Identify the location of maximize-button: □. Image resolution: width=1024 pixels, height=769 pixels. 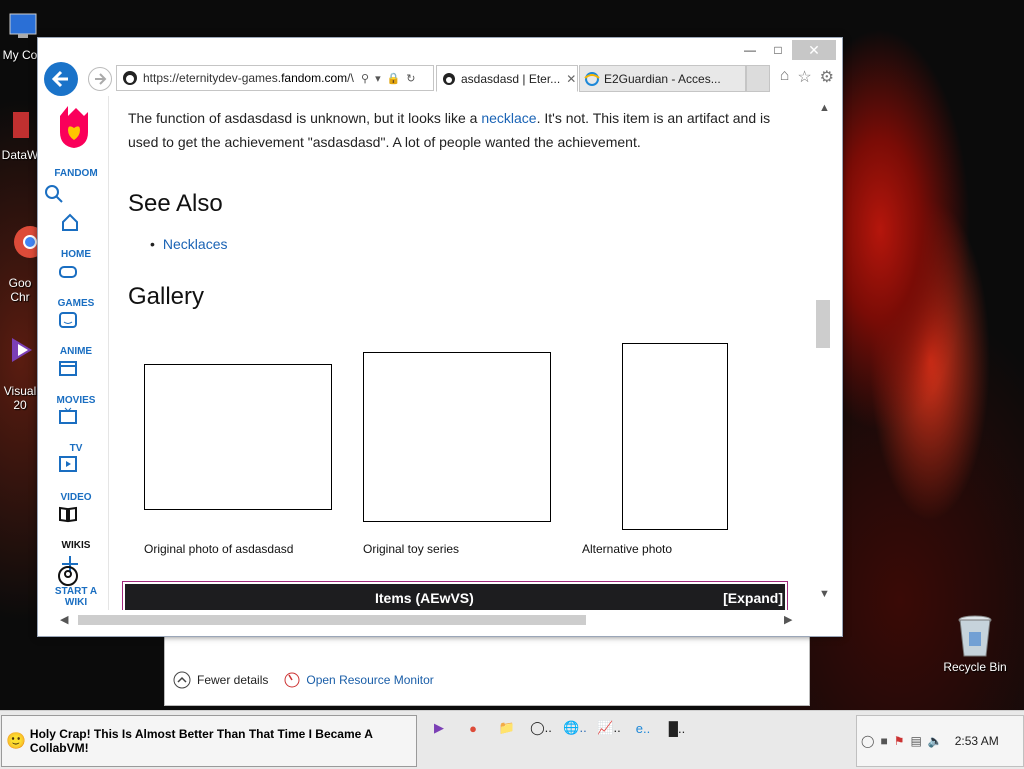
(778, 50).